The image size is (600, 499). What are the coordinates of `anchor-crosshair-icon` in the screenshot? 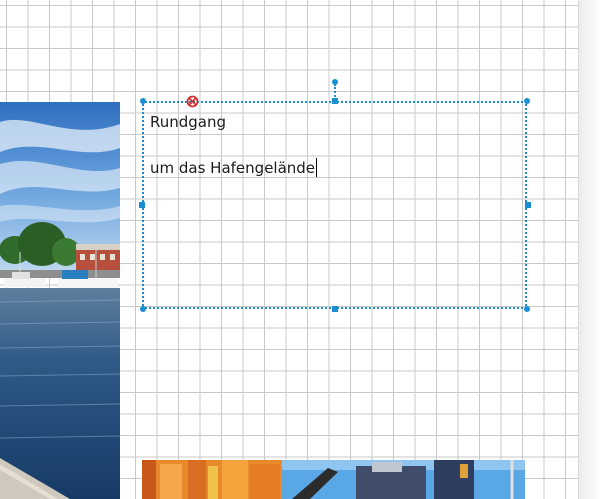 It's located at (192, 101).